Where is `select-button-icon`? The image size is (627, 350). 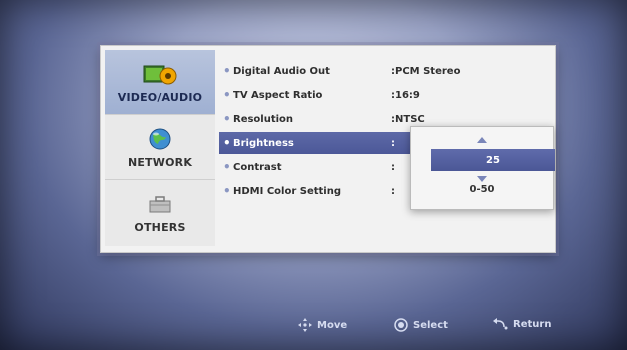
select-button-icon is located at coordinates (401, 325).